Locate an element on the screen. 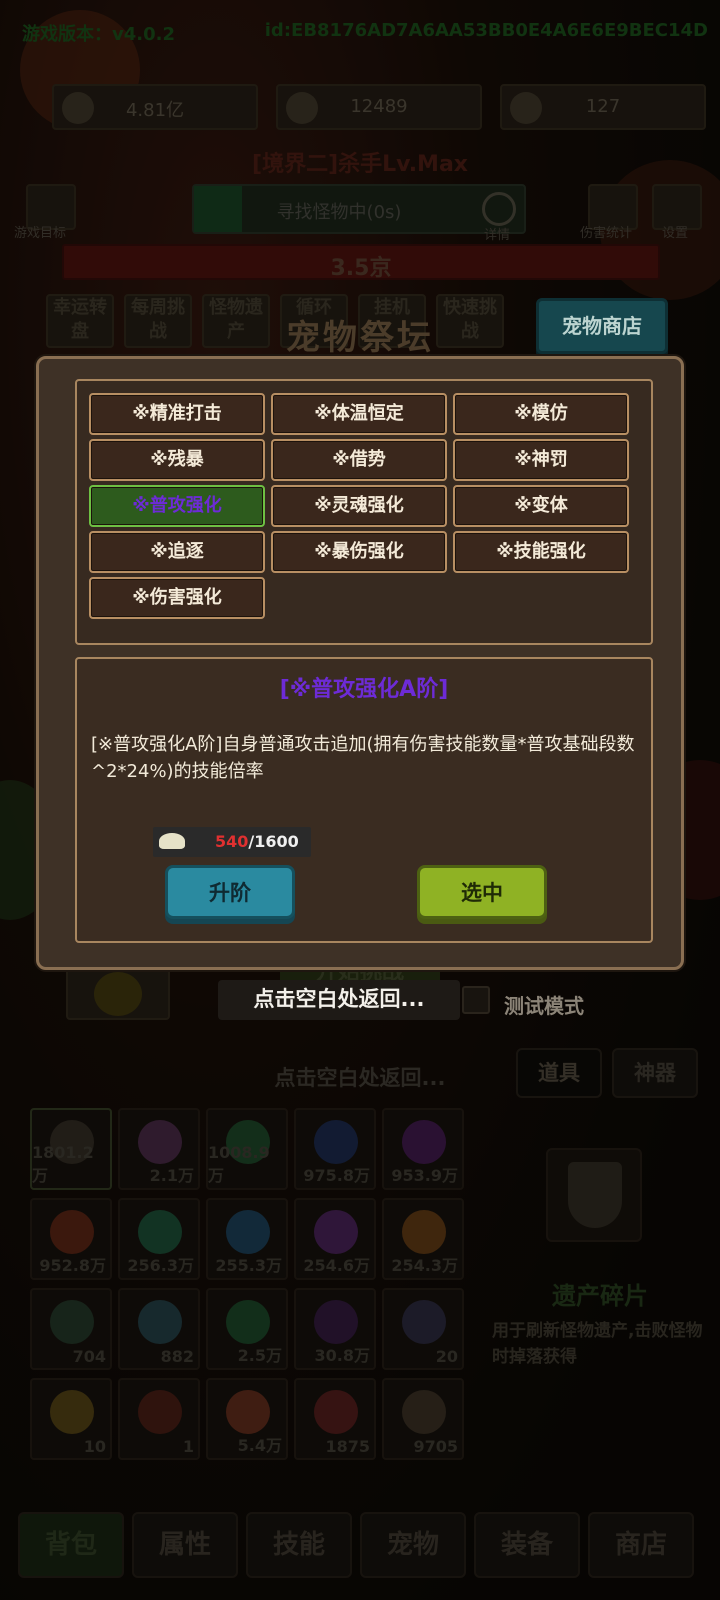 The height and width of the screenshot is (1600, 720). upgrade-cost: 540/1600 is located at coordinates (232, 842).